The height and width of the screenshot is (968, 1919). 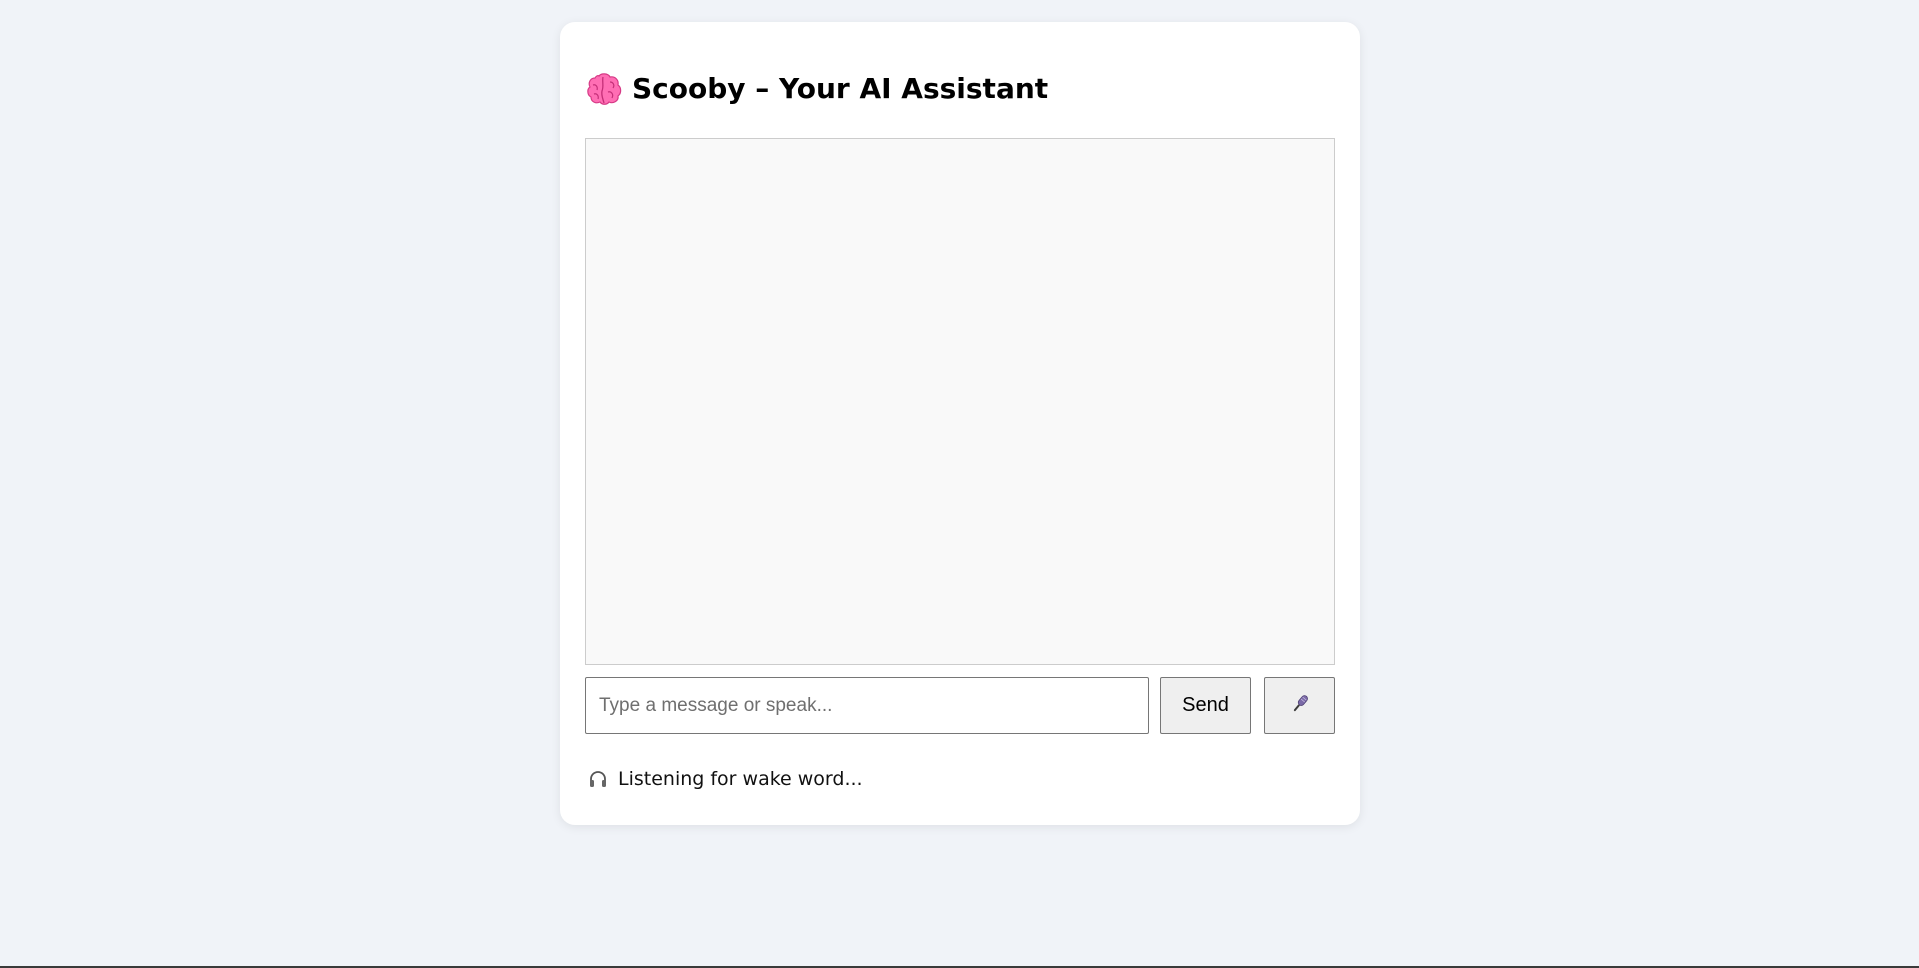 I want to click on message-input, so click(x=867, y=705).